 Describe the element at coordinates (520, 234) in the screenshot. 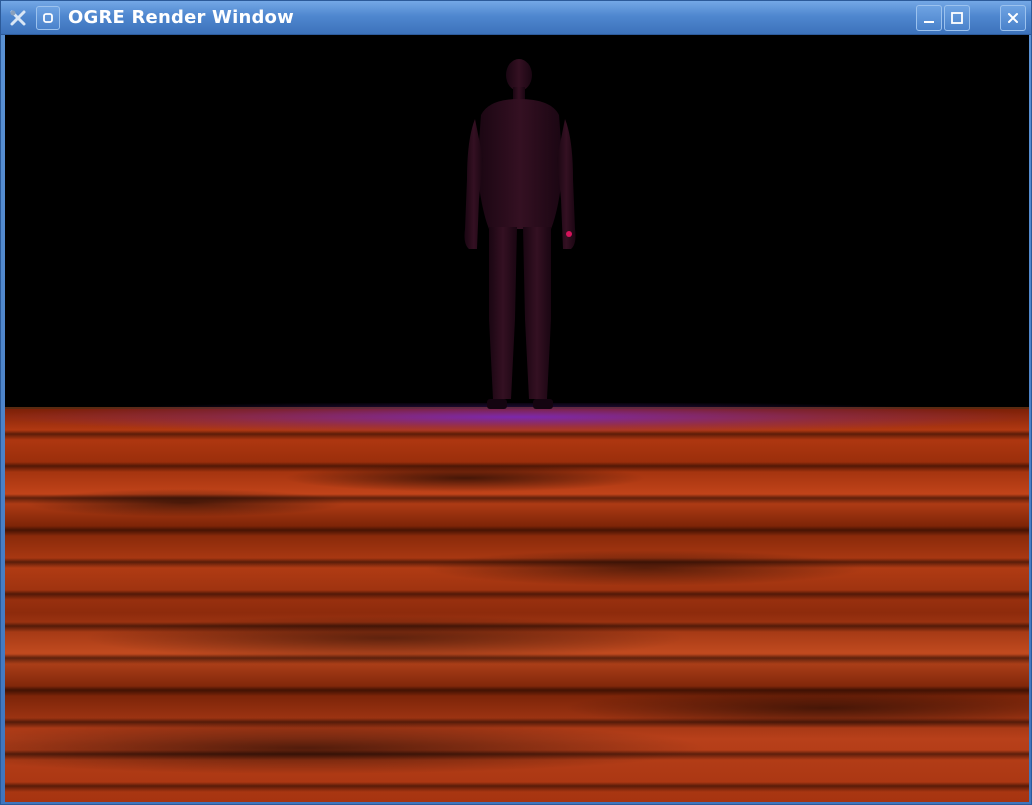

I see `character-figure` at that location.